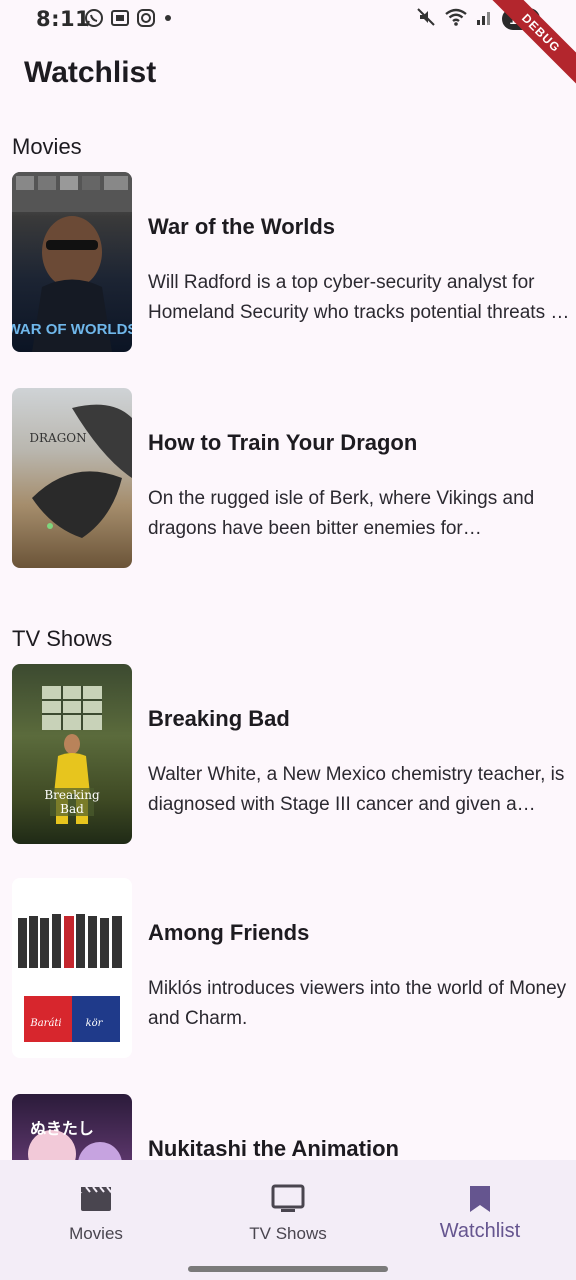 This screenshot has height=1280, width=576. Describe the element at coordinates (288, 43) in the screenshot. I see `status-bar: 8:11 100 DEBUG` at that location.